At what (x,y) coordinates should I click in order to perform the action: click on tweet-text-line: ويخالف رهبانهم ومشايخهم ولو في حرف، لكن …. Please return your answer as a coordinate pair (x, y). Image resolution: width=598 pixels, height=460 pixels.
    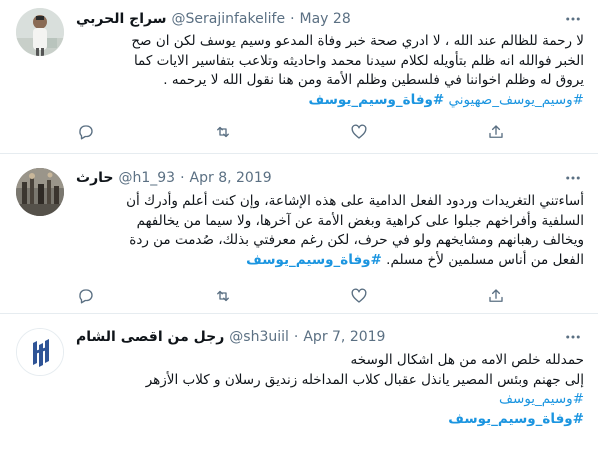
    Looking at the image, I should click on (356, 240).